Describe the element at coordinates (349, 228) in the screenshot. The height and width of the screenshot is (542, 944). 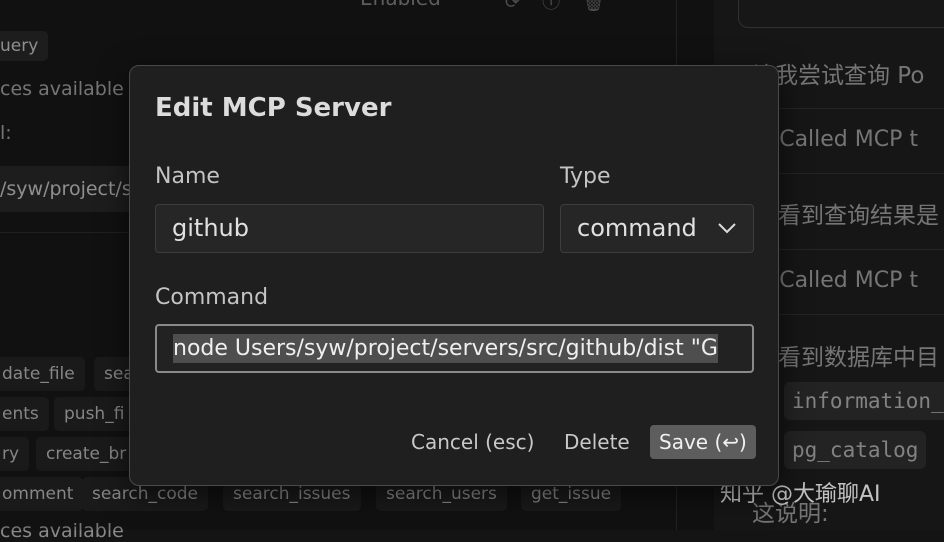
I see `name-input: github` at that location.